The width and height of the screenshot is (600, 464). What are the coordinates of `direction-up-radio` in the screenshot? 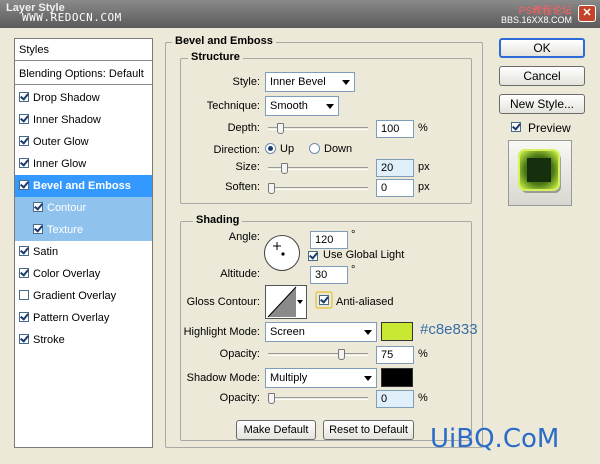 It's located at (270, 148).